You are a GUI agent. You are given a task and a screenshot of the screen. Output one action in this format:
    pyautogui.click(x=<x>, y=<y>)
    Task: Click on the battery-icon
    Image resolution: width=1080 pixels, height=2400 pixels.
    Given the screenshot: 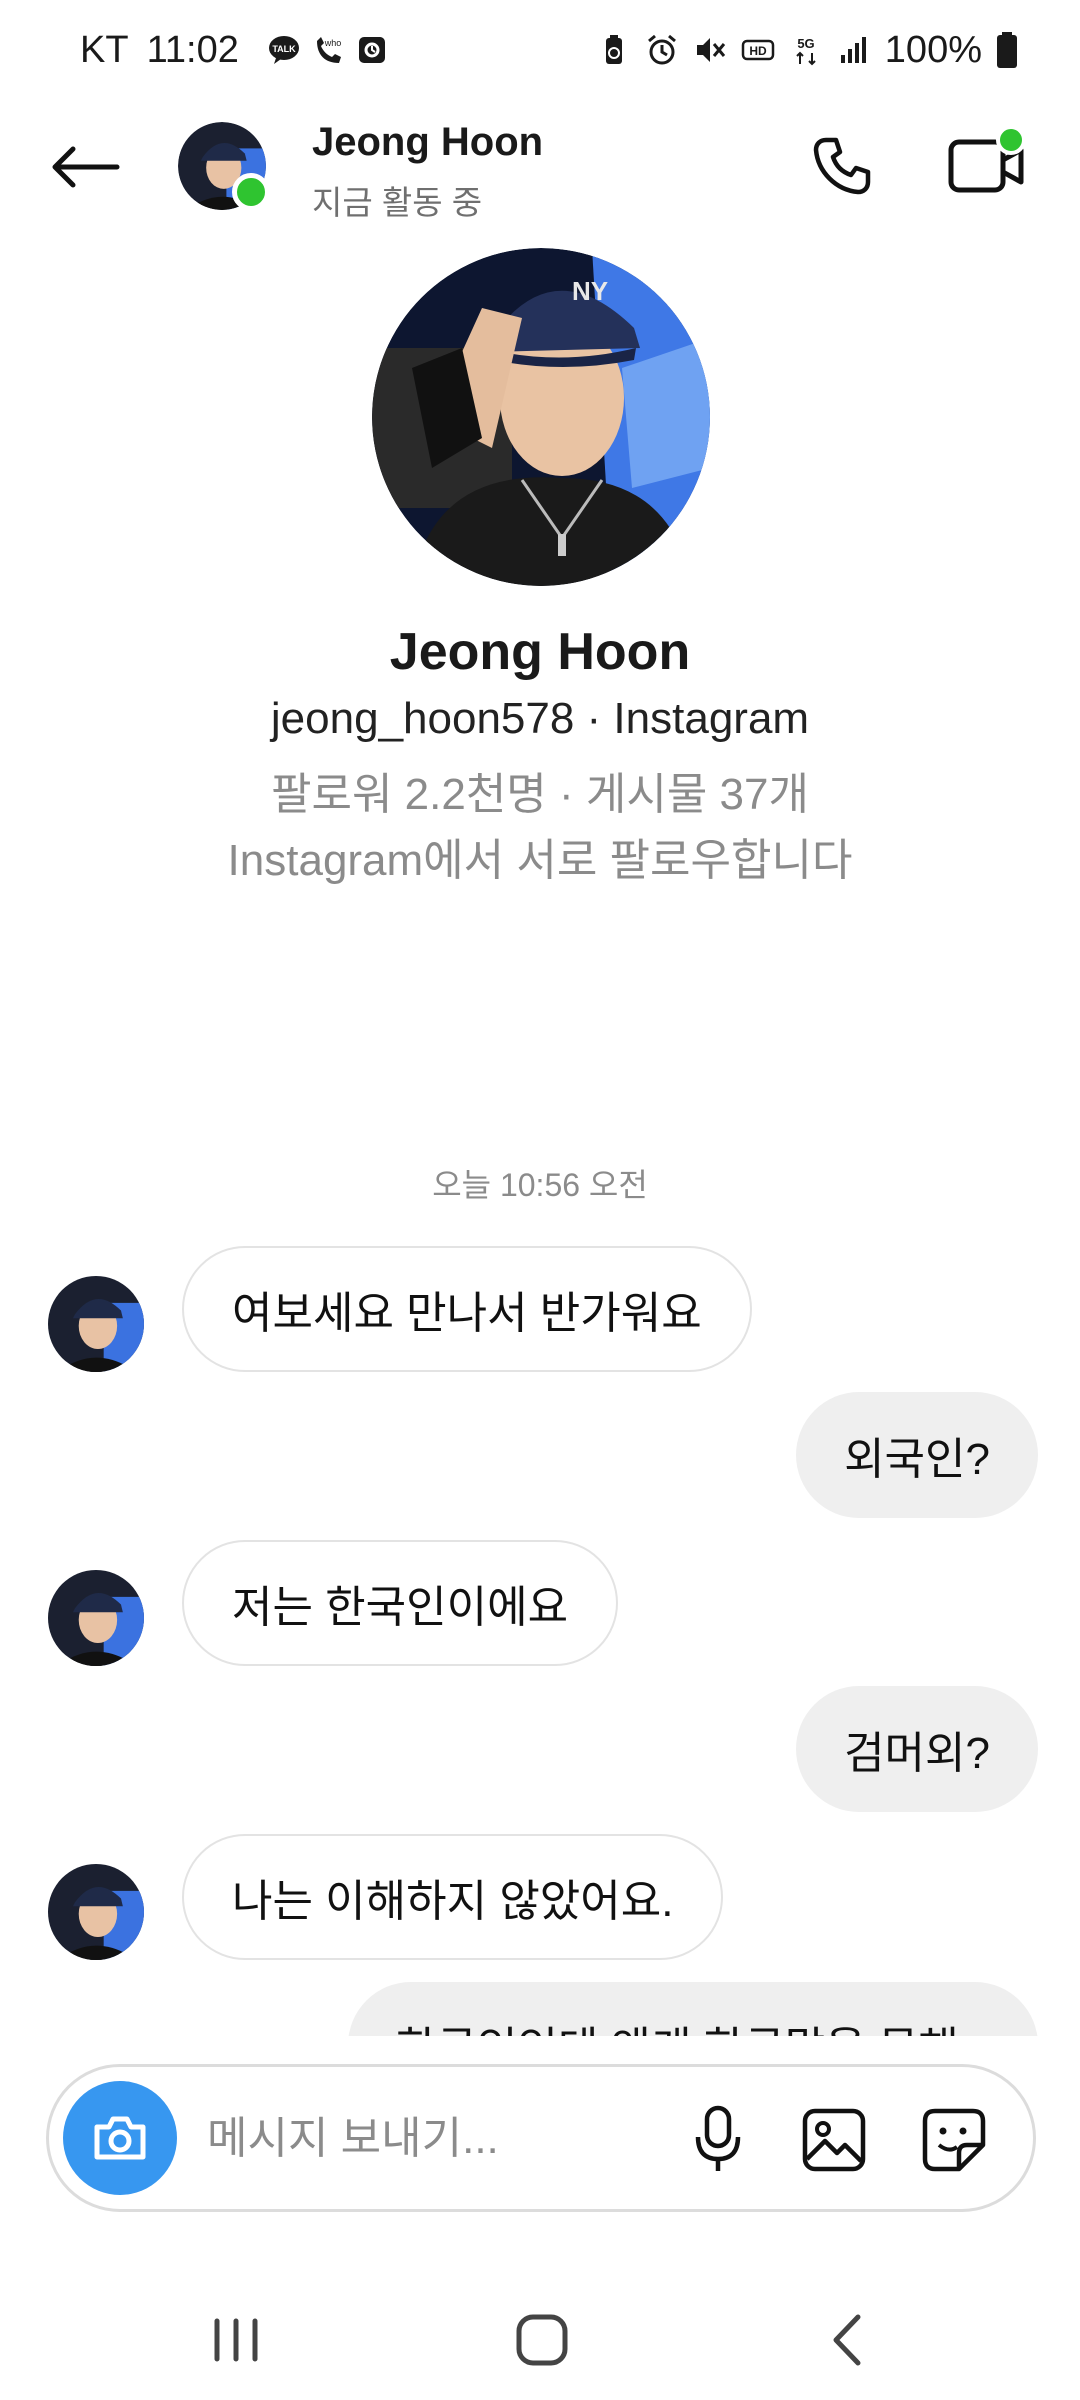 What is the action you would take?
    pyautogui.click(x=1007, y=50)
    